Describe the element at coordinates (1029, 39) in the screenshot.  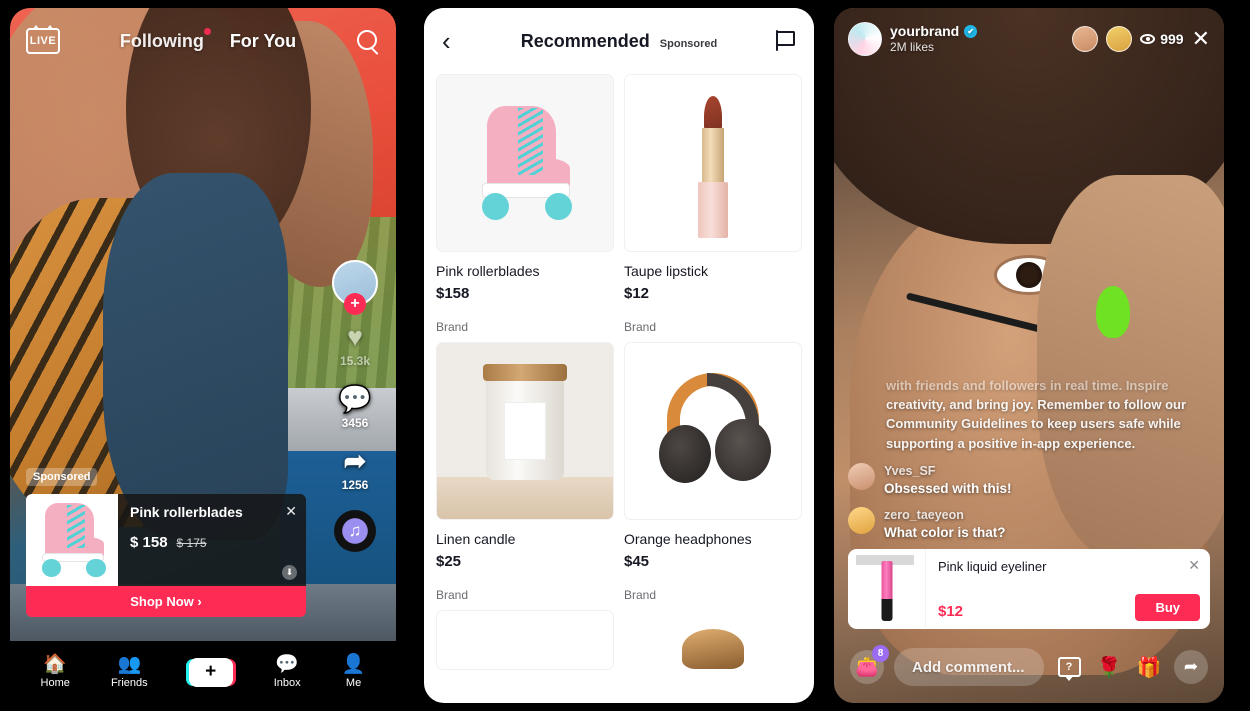
I see `live-header: yourbrand ✔ 2M likes 999 ✕` at that location.